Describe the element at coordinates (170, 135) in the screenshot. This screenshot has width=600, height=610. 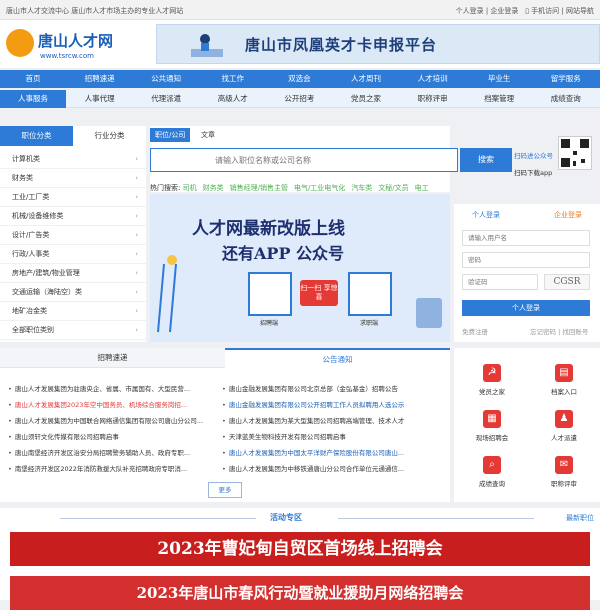
I see `tab-search-job: 职位/公司` at that location.